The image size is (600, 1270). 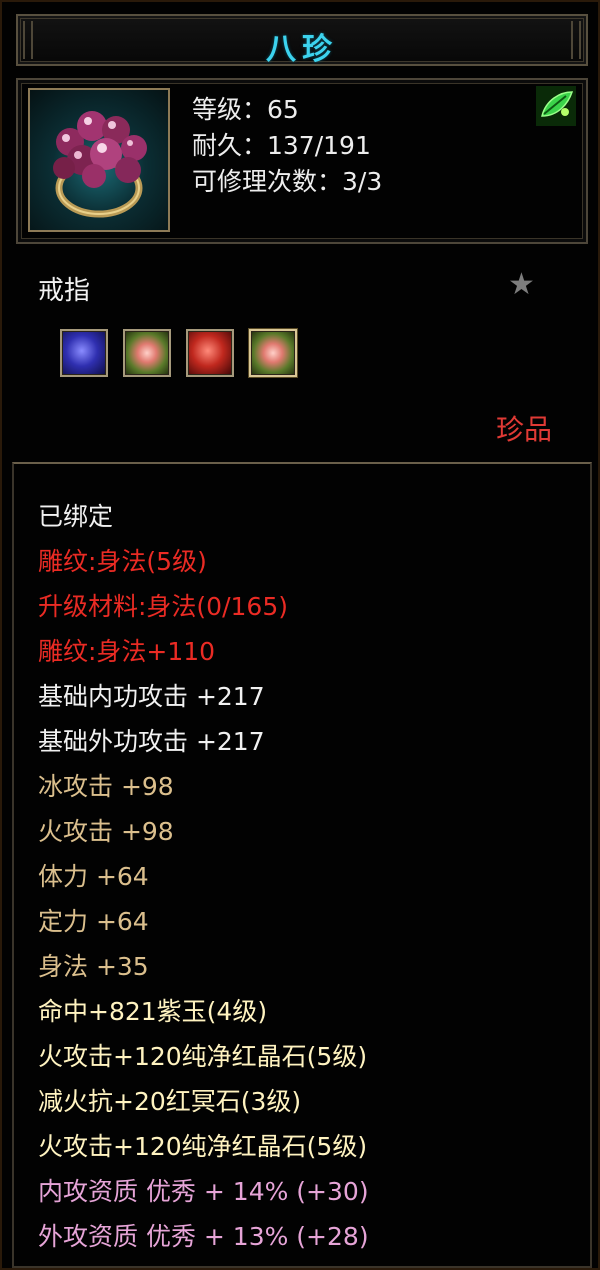 What do you see at coordinates (93, 876) in the screenshot?
I see `attribute-line: 体力 +64` at bounding box center [93, 876].